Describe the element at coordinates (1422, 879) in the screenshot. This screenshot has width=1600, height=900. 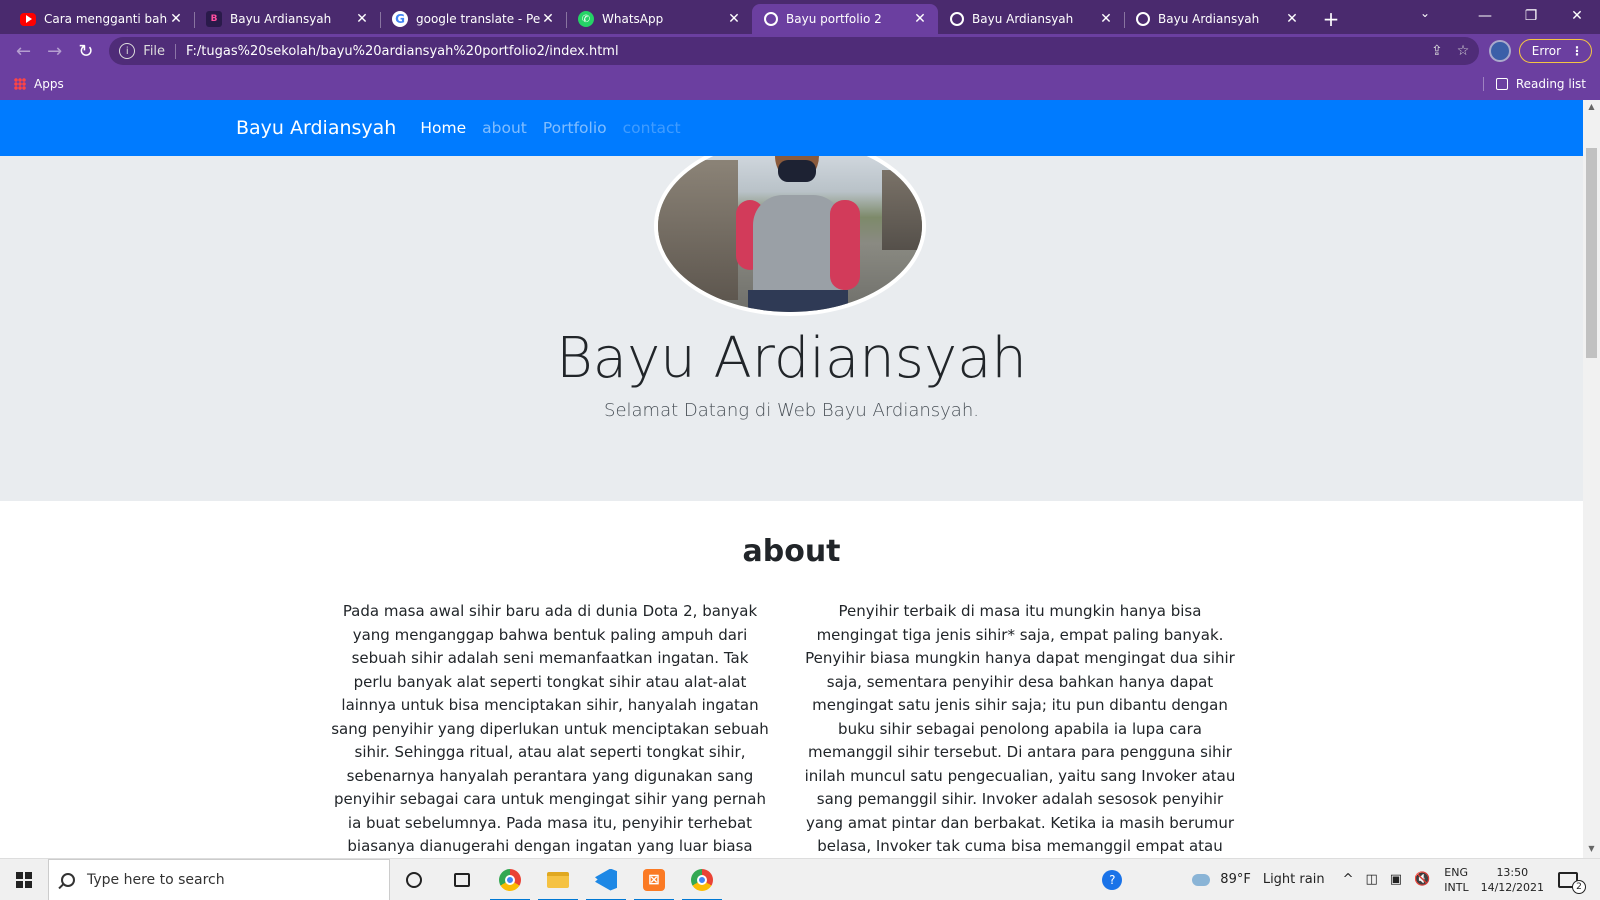
I see `volume-muted-icon: 🔇` at that location.